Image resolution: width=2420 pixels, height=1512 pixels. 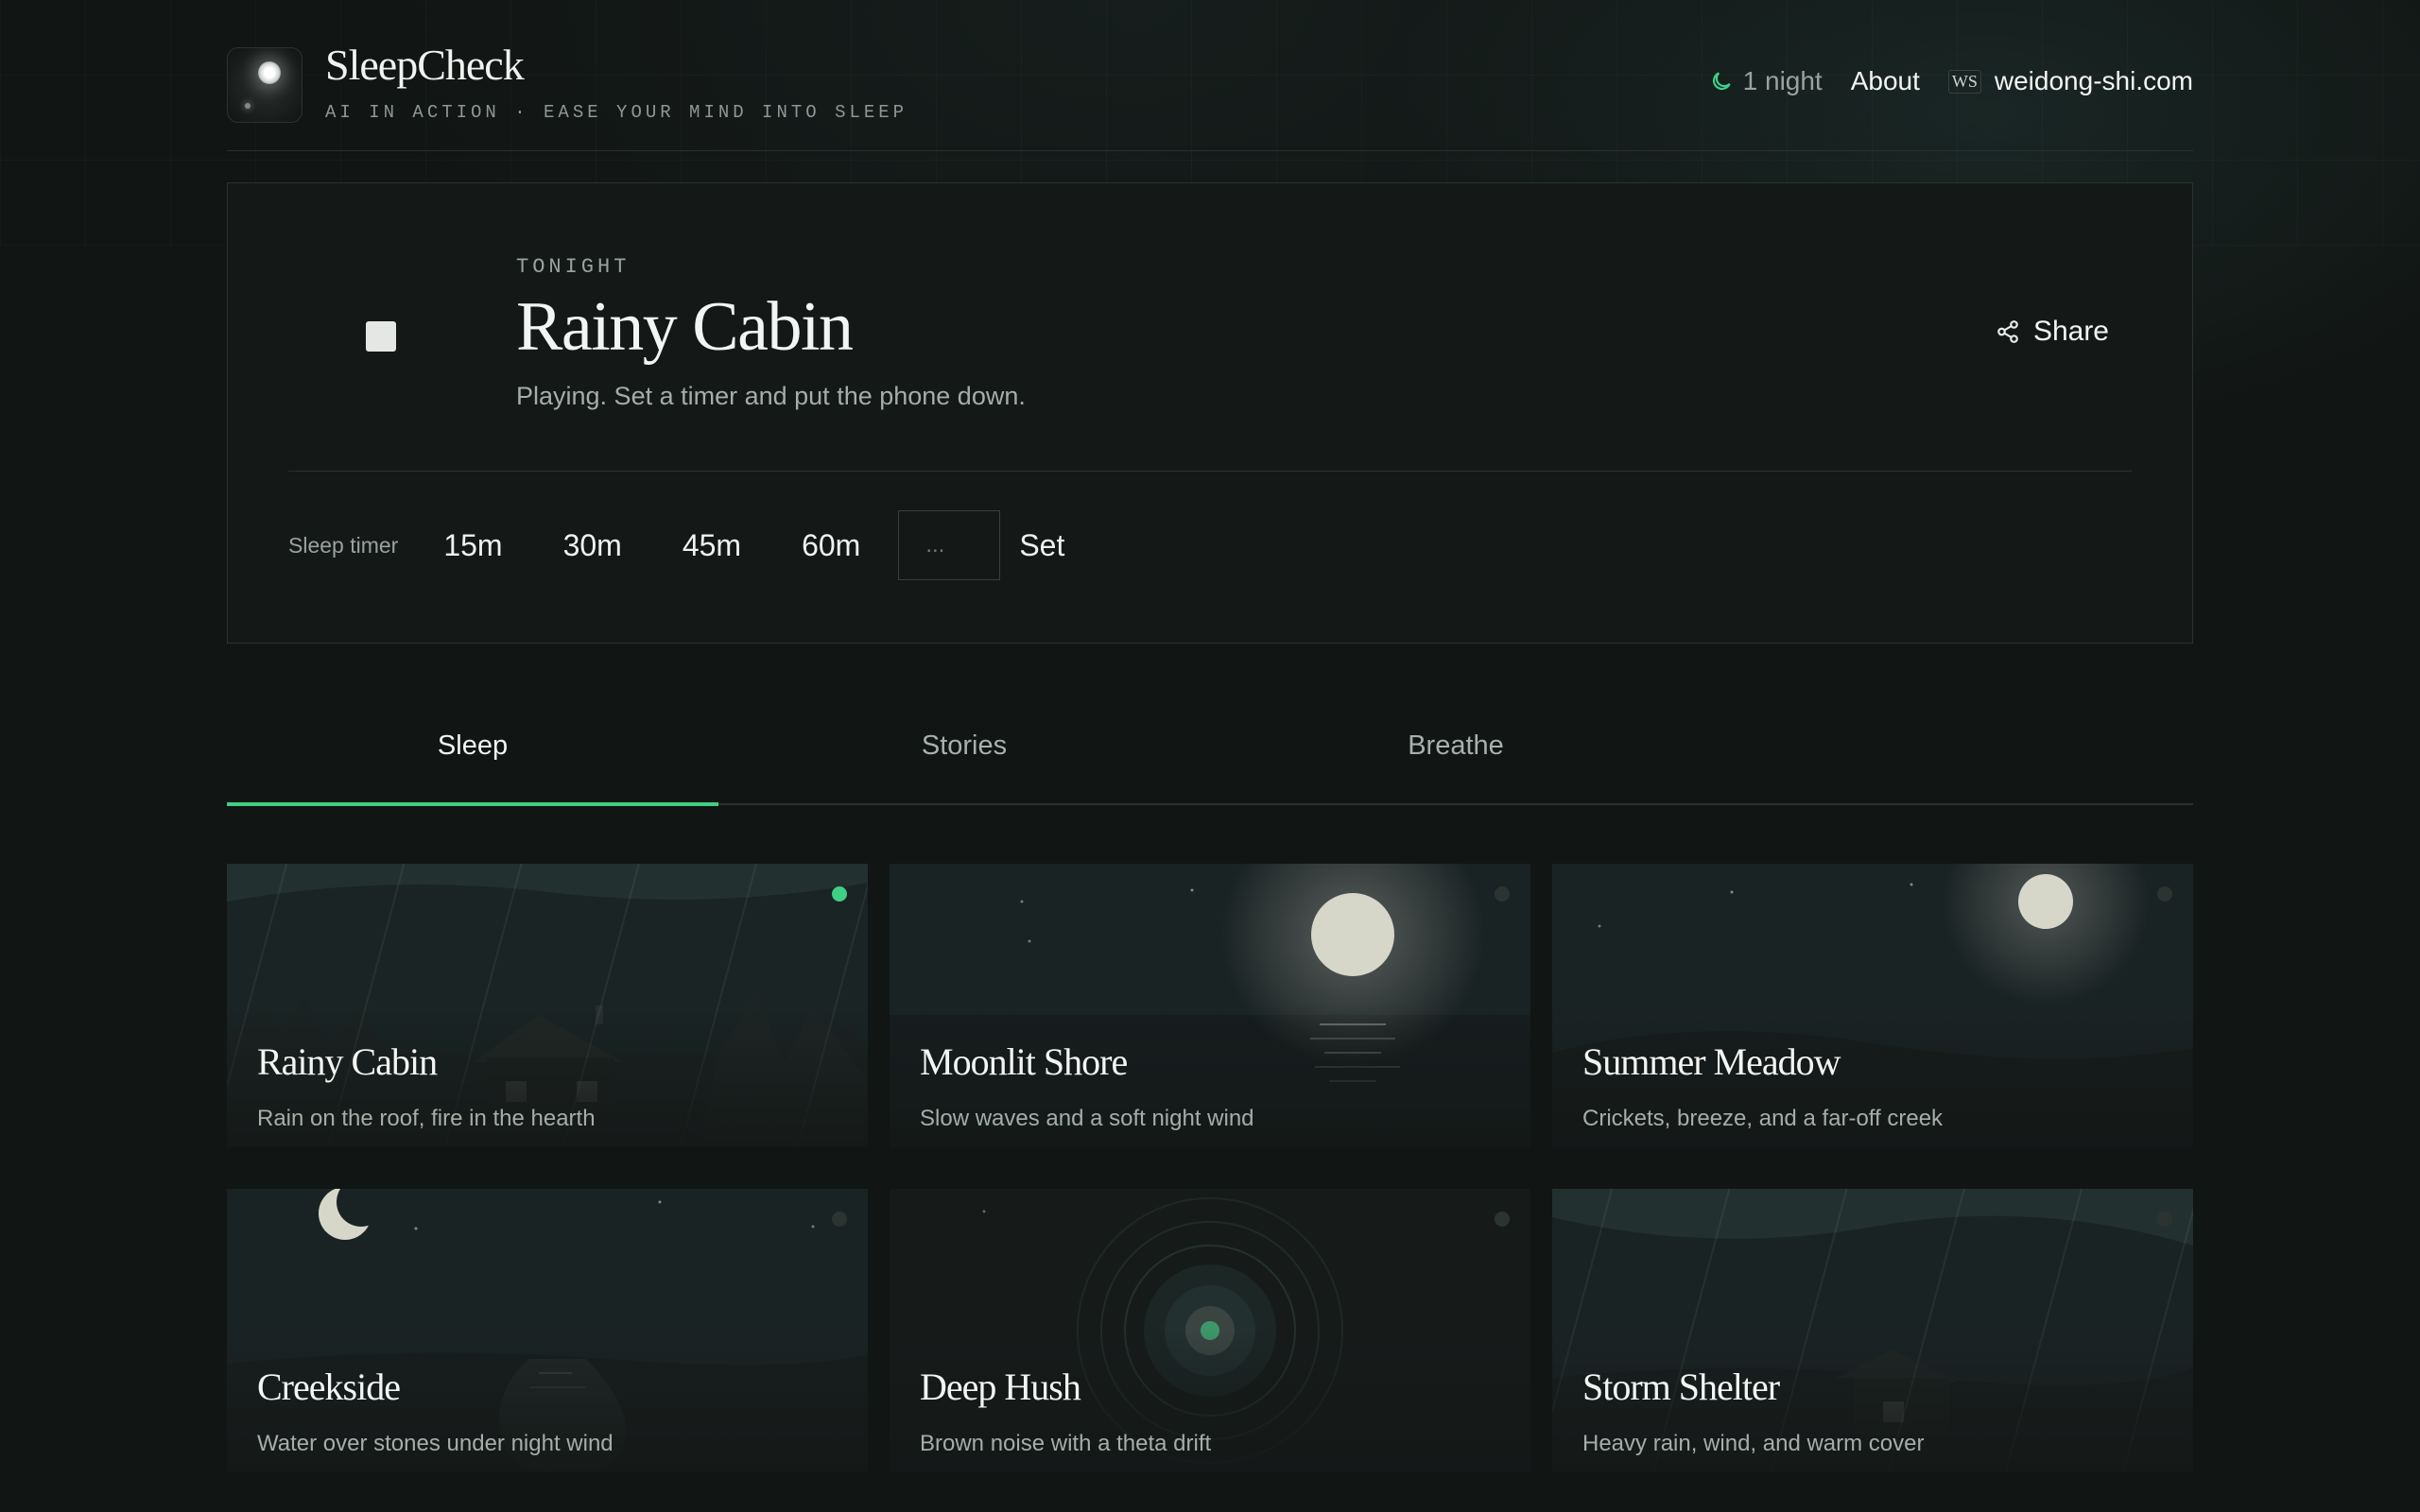 I want to click on card-subtitle: Crickets, breeze, and a far-off creek, so click(x=1763, y=1118).